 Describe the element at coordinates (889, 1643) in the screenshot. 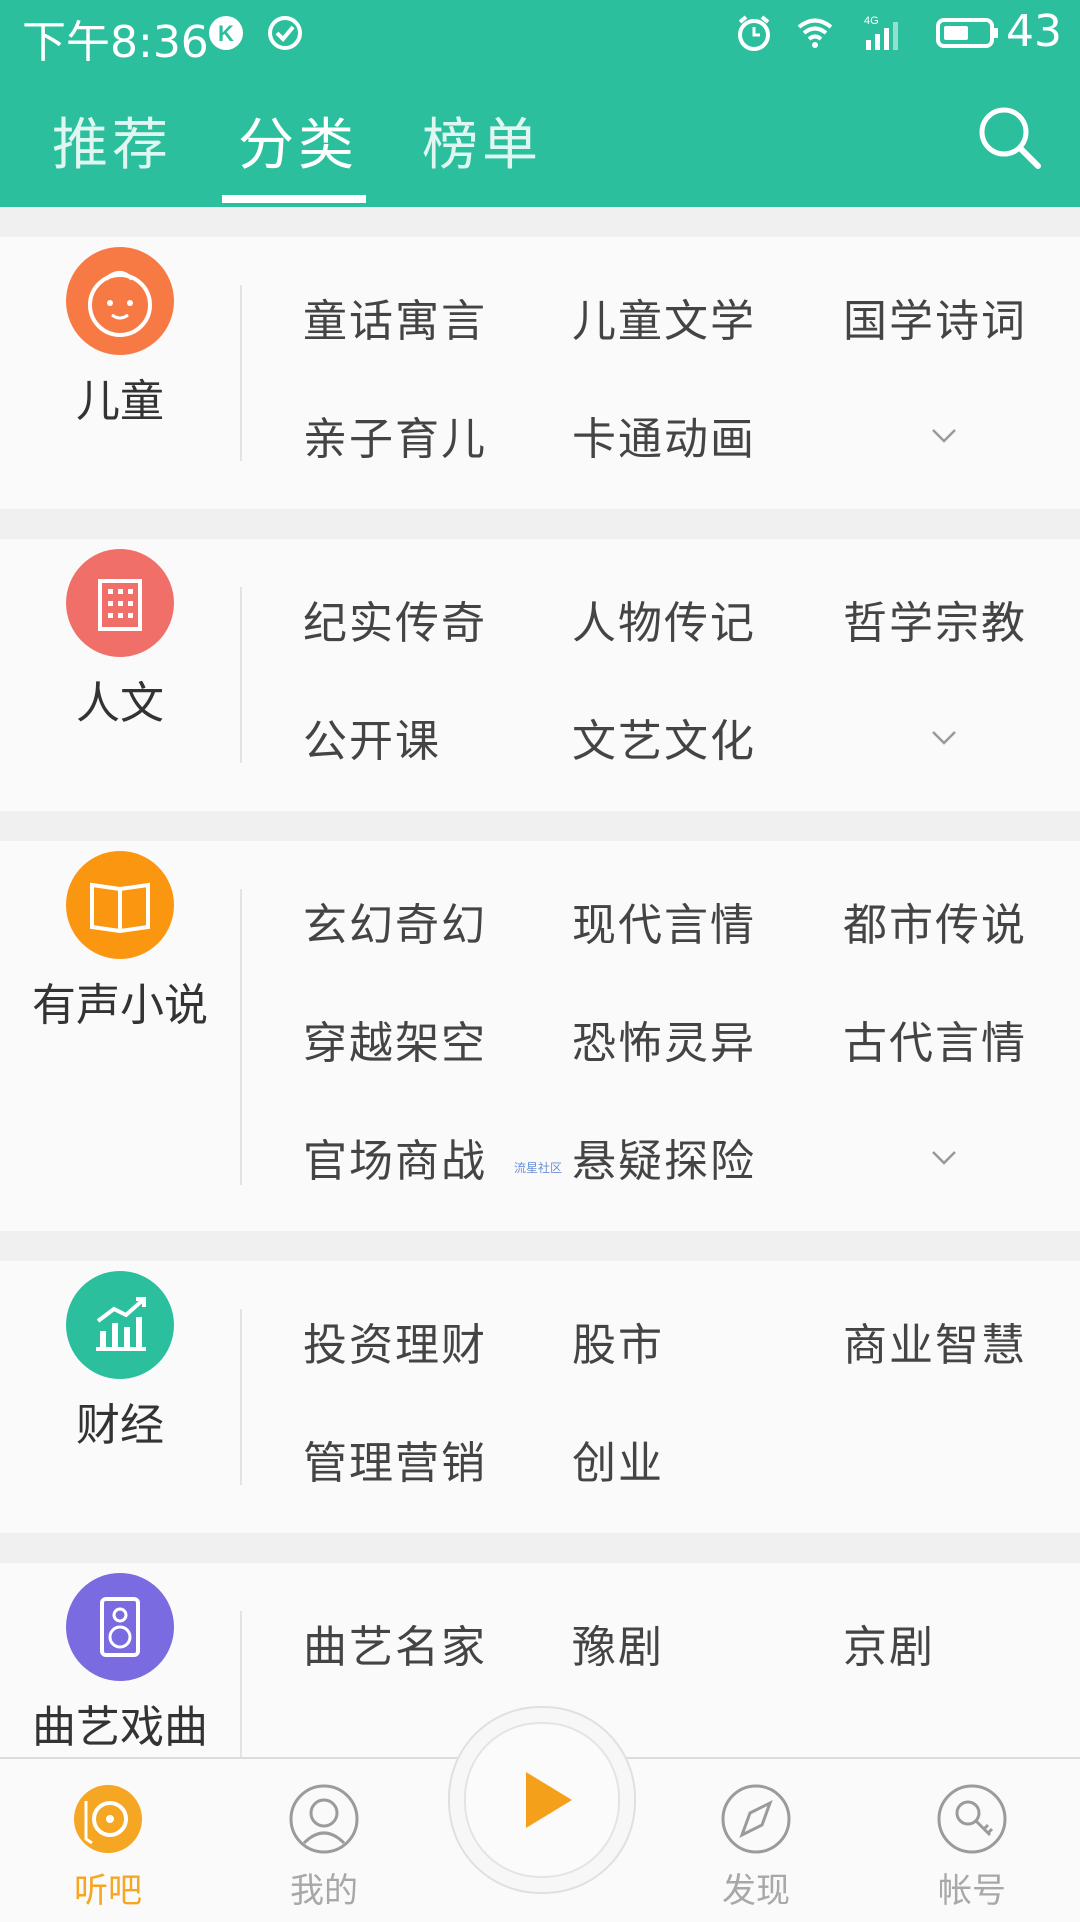

I see `subcategory-item: 京剧` at that location.